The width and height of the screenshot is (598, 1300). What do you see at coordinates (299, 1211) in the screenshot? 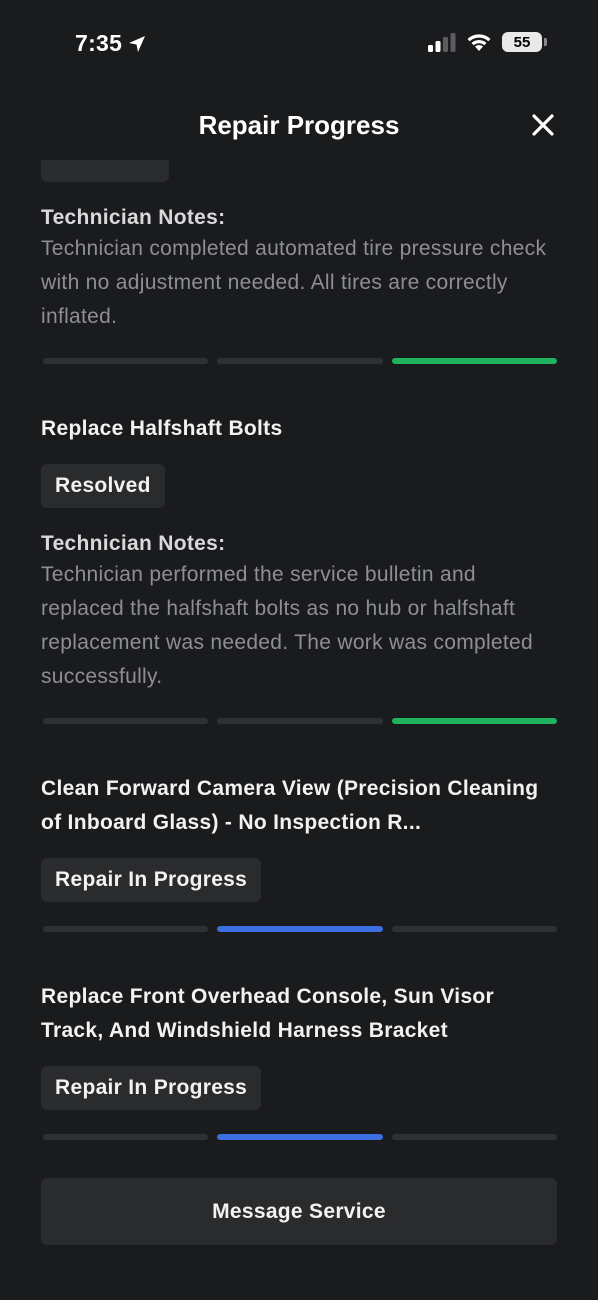
I see `message-service-button: Message Service` at bounding box center [299, 1211].